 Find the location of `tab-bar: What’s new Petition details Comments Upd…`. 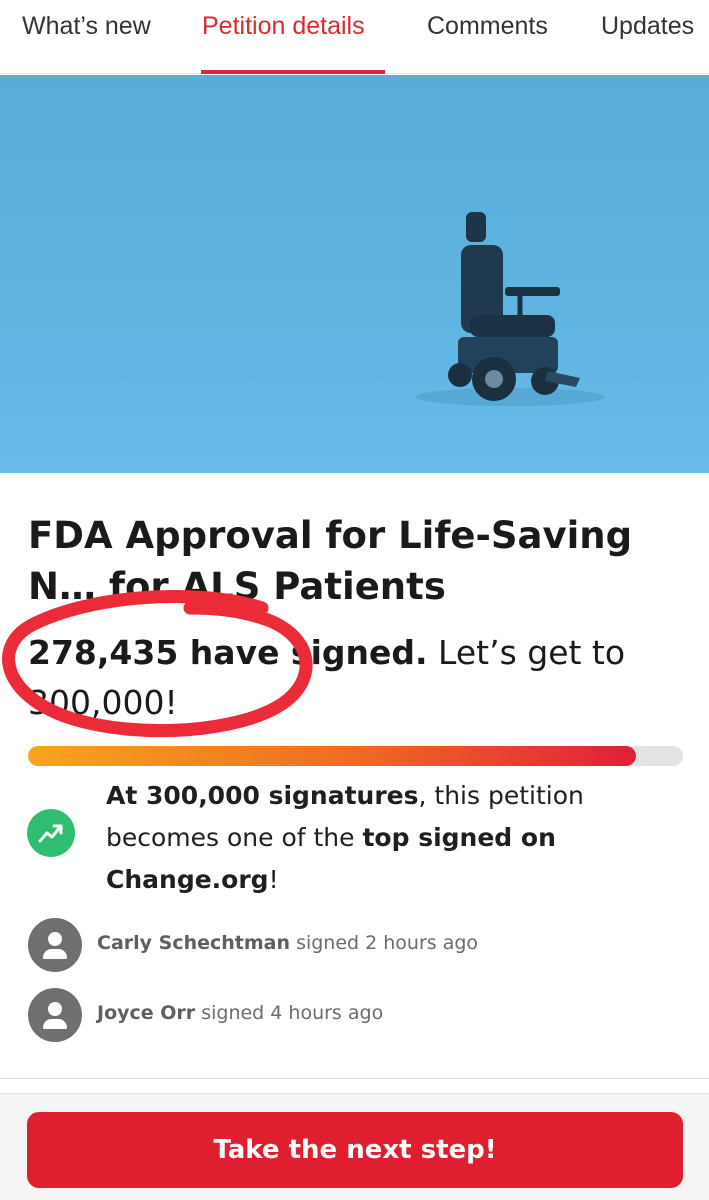

tab-bar: What’s new Petition details Comments Upd… is located at coordinates (354, 37).